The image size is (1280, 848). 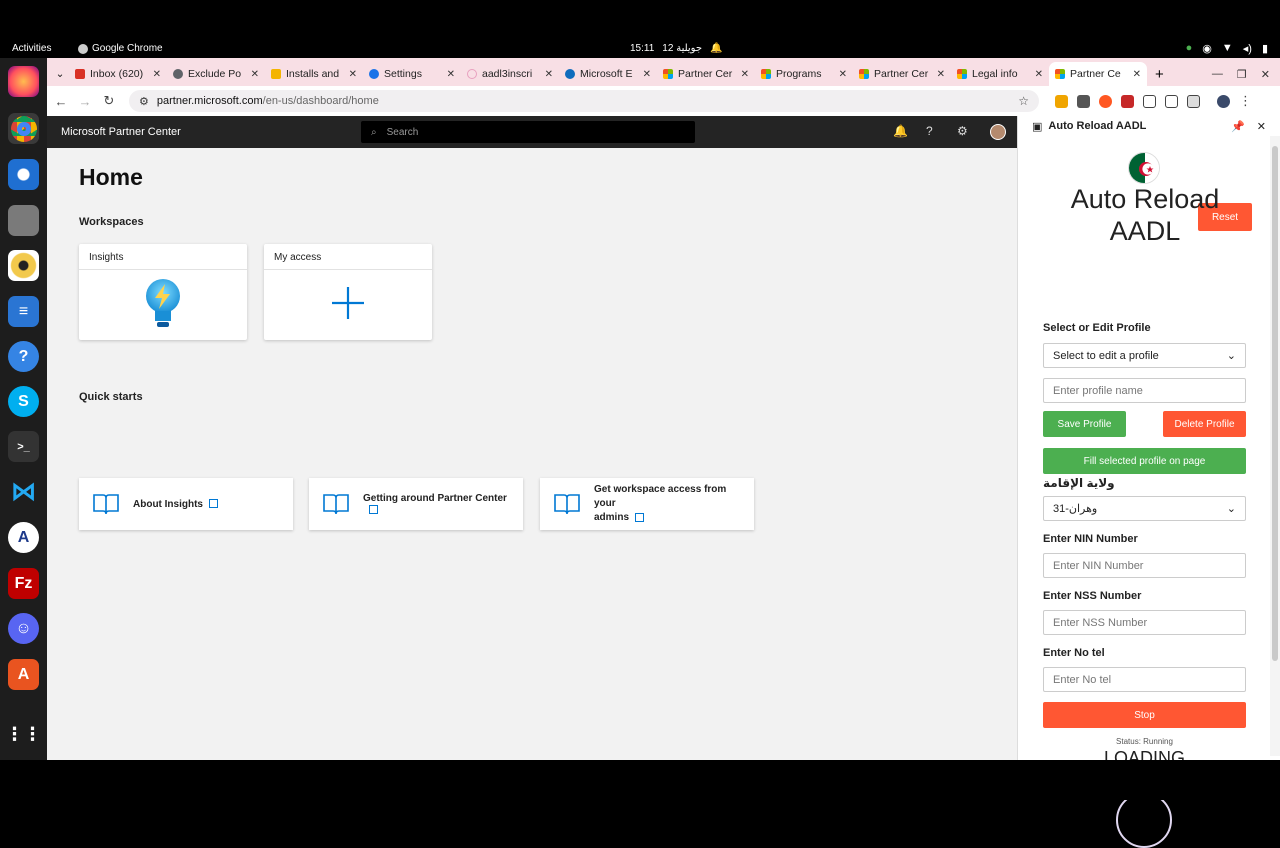 I want to click on panel-title: Auto Reload AADL, so click(x=1145, y=215).